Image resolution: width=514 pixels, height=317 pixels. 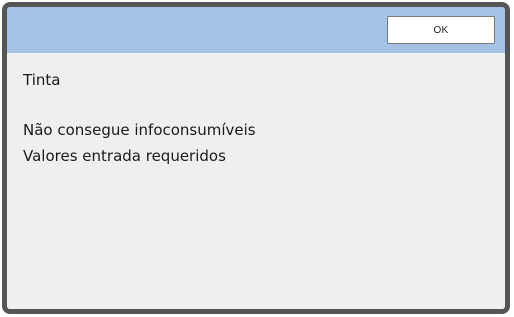 What do you see at coordinates (42, 80) in the screenshot?
I see `dialog-title: Tinta` at bounding box center [42, 80].